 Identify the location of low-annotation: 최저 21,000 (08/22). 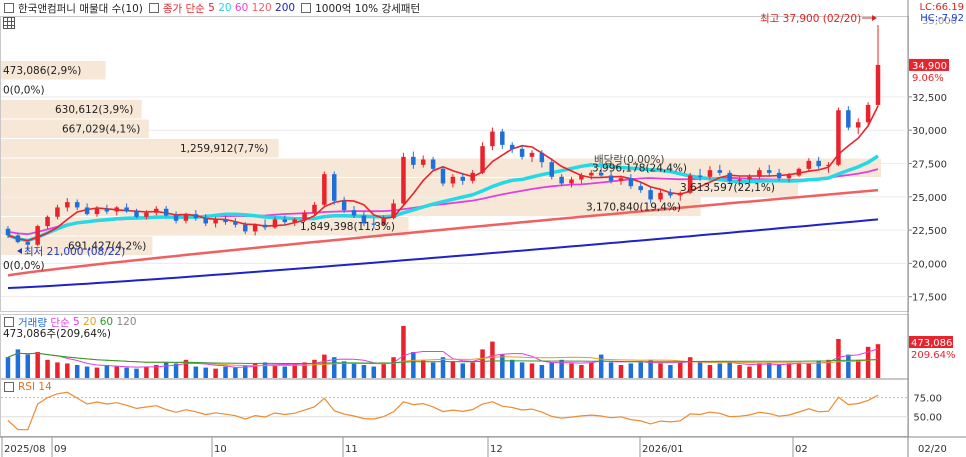
(74, 252).